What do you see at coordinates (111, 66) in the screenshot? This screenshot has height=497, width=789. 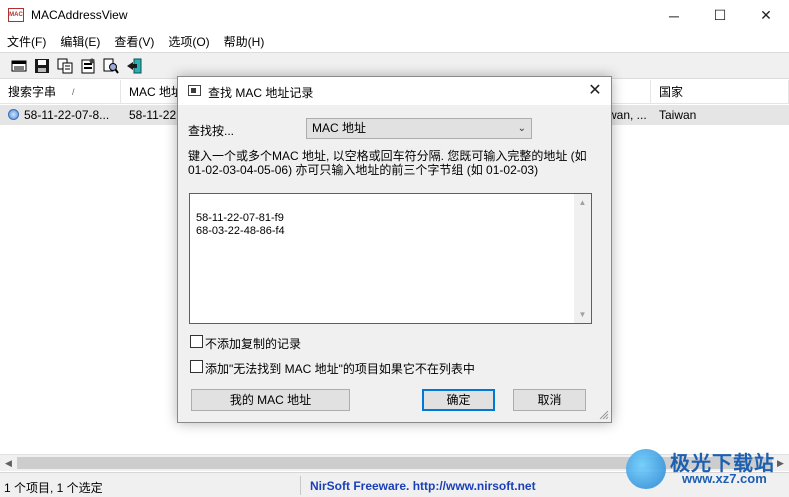 I see `find-icon` at bounding box center [111, 66].